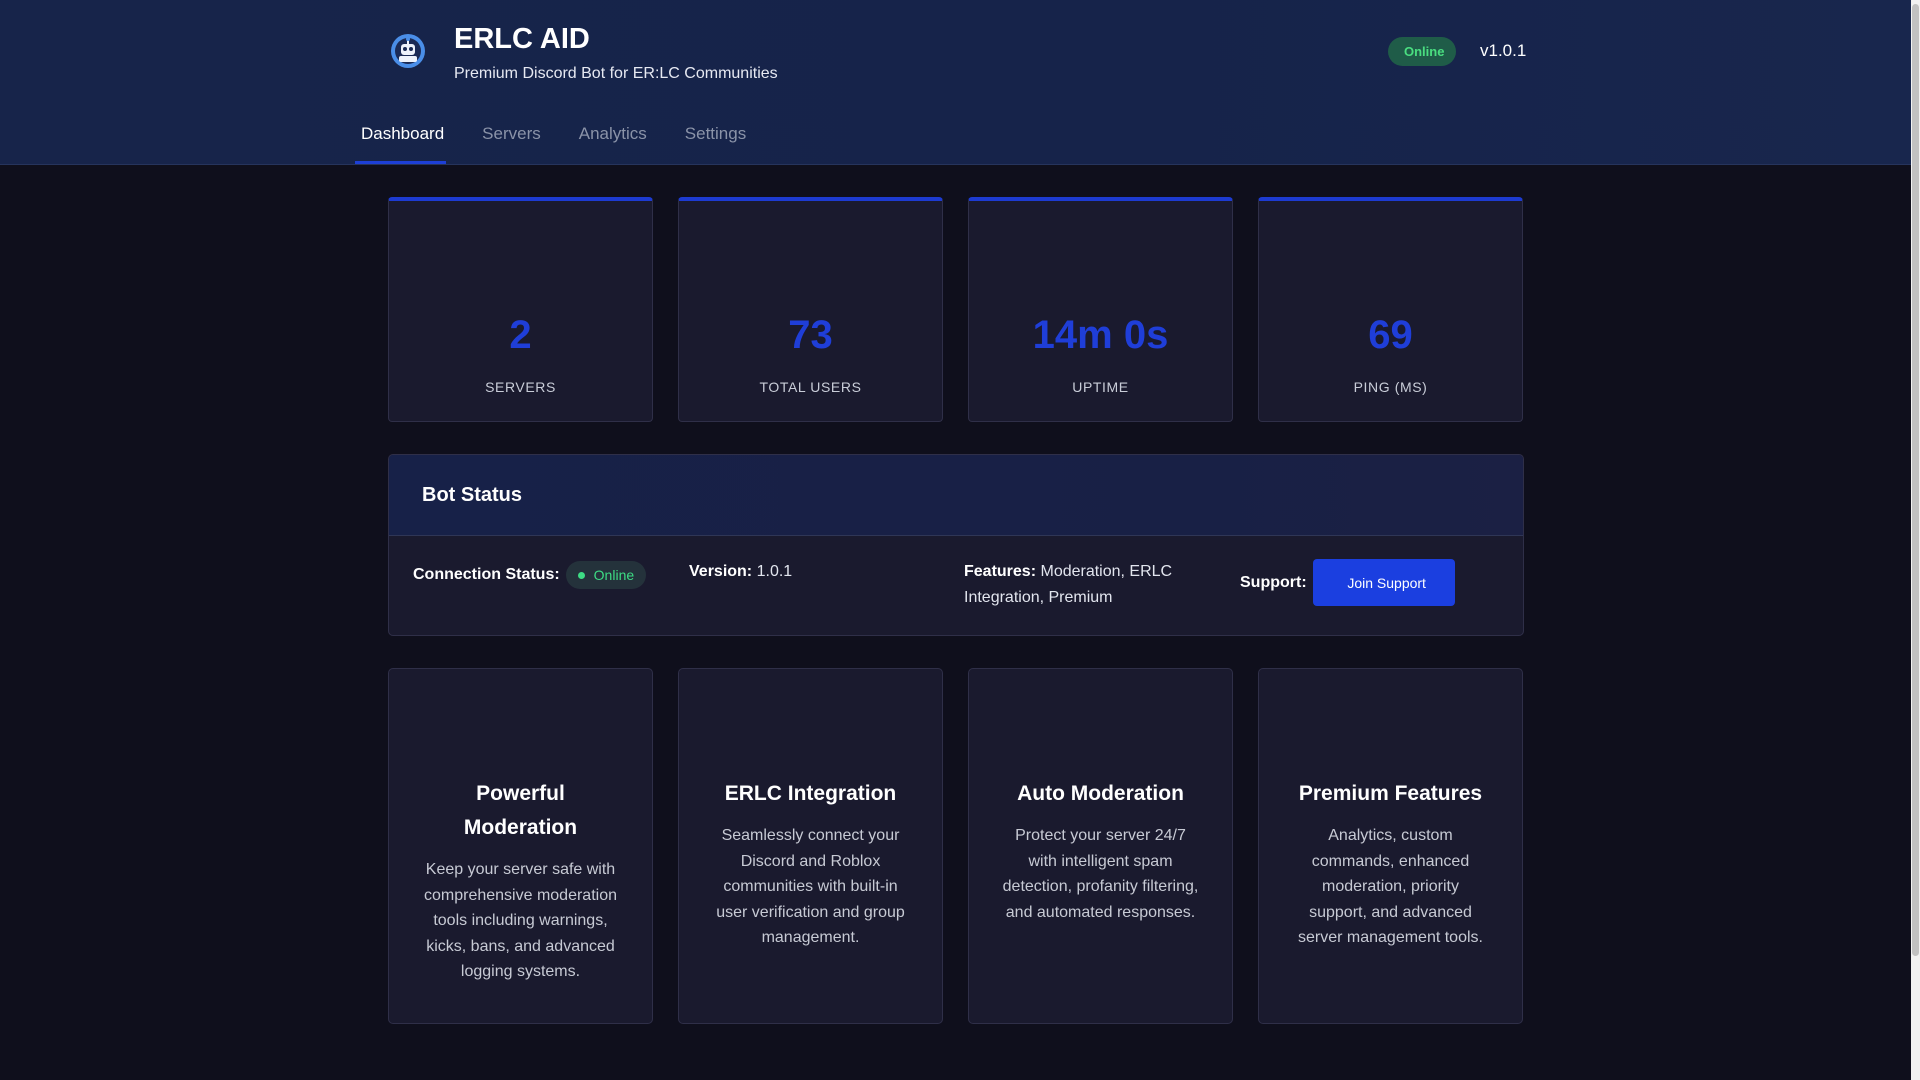 The width and height of the screenshot is (1920, 1080). What do you see at coordinates (486, 574) in the screenshot?
I see `connection-status-label: Connection Status:` at bounding box center [486, 574].